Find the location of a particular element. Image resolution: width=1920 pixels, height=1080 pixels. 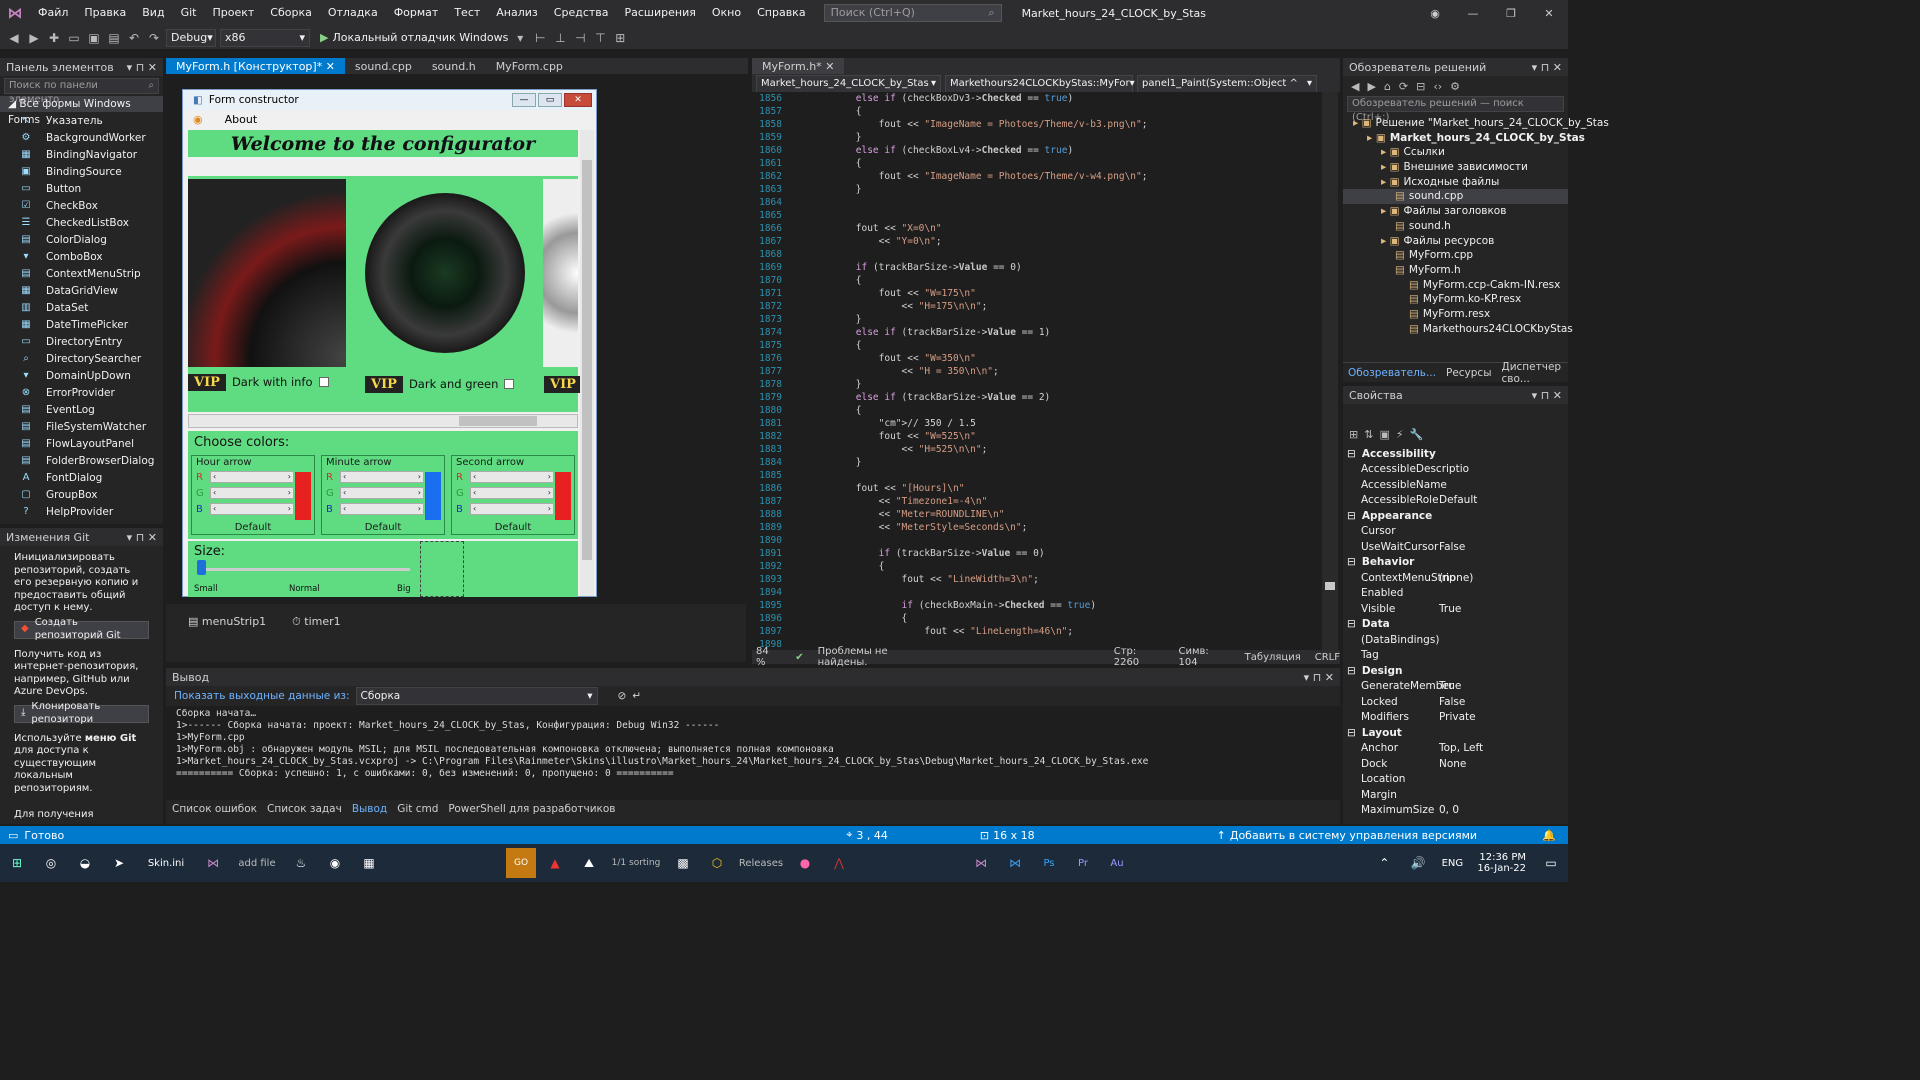

start-button: ⊞ is located at coordinates (17, 863).